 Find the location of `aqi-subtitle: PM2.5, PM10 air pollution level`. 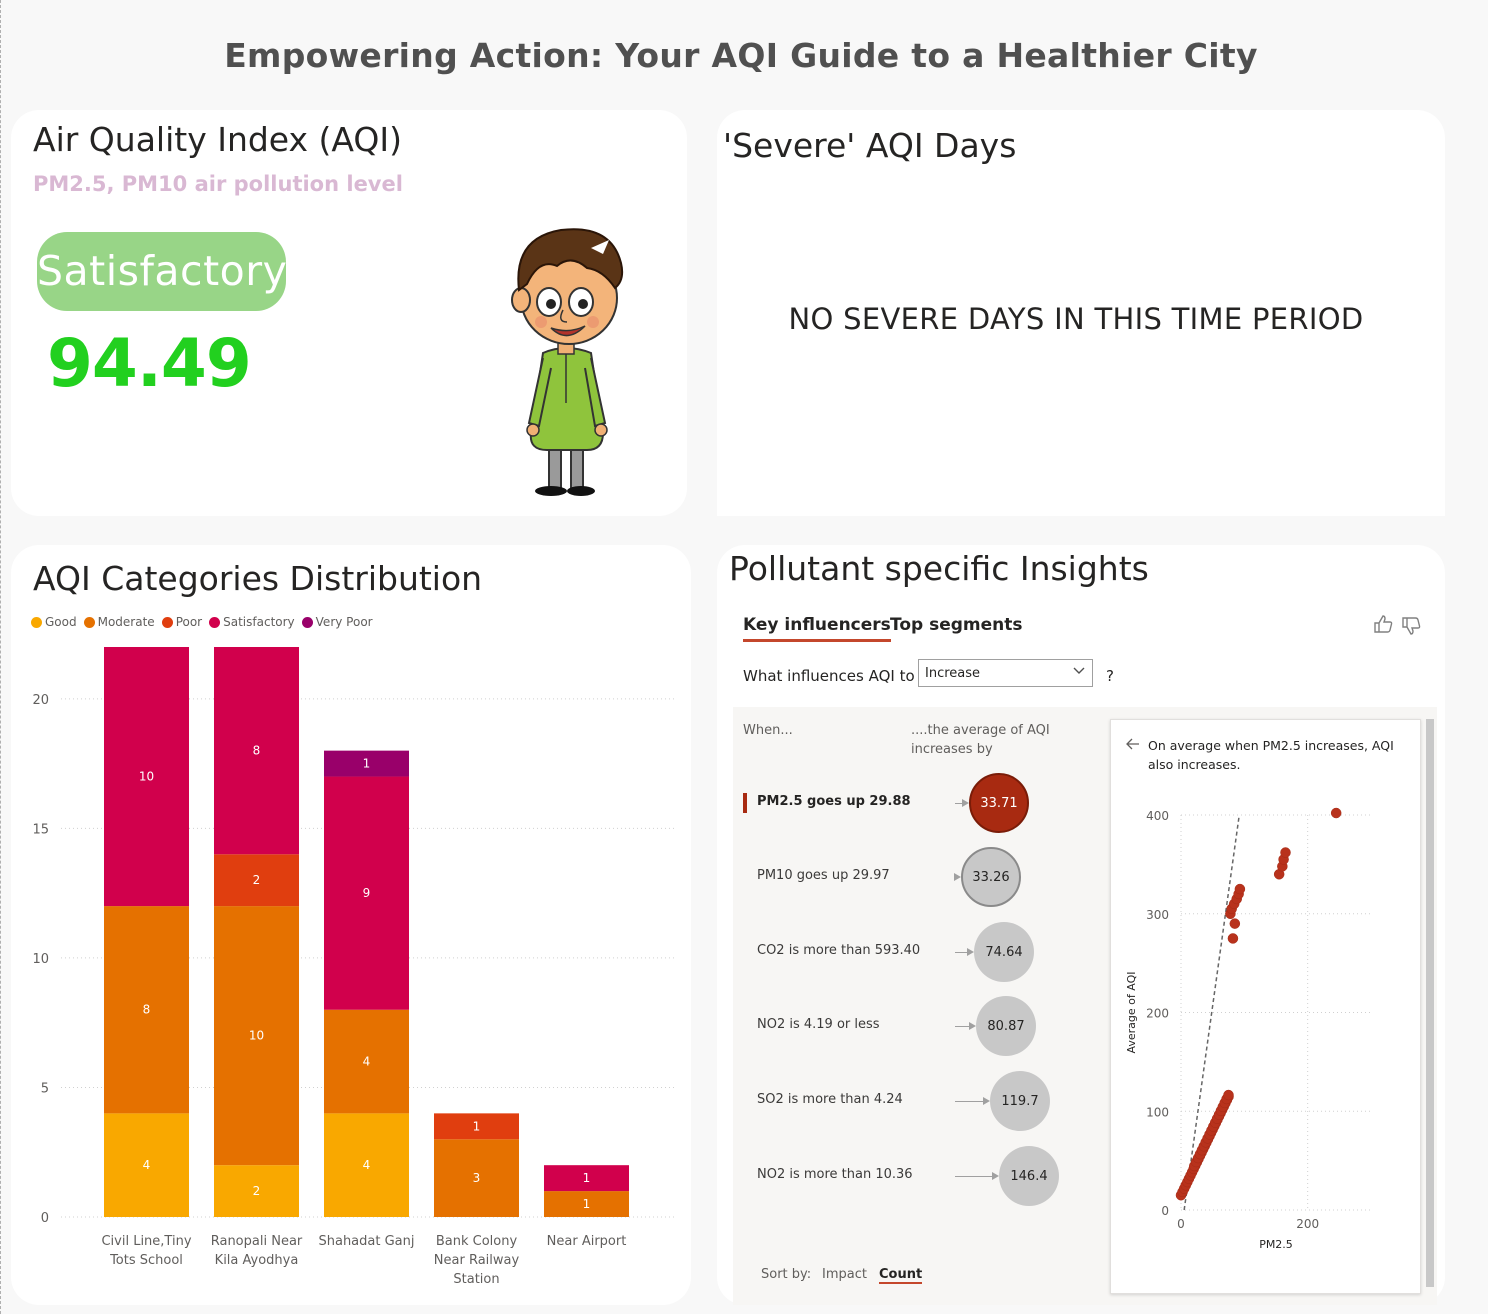

aqi-subtitle: PM2.5, PM10 air pollution level is located at coordinates (218, 184).